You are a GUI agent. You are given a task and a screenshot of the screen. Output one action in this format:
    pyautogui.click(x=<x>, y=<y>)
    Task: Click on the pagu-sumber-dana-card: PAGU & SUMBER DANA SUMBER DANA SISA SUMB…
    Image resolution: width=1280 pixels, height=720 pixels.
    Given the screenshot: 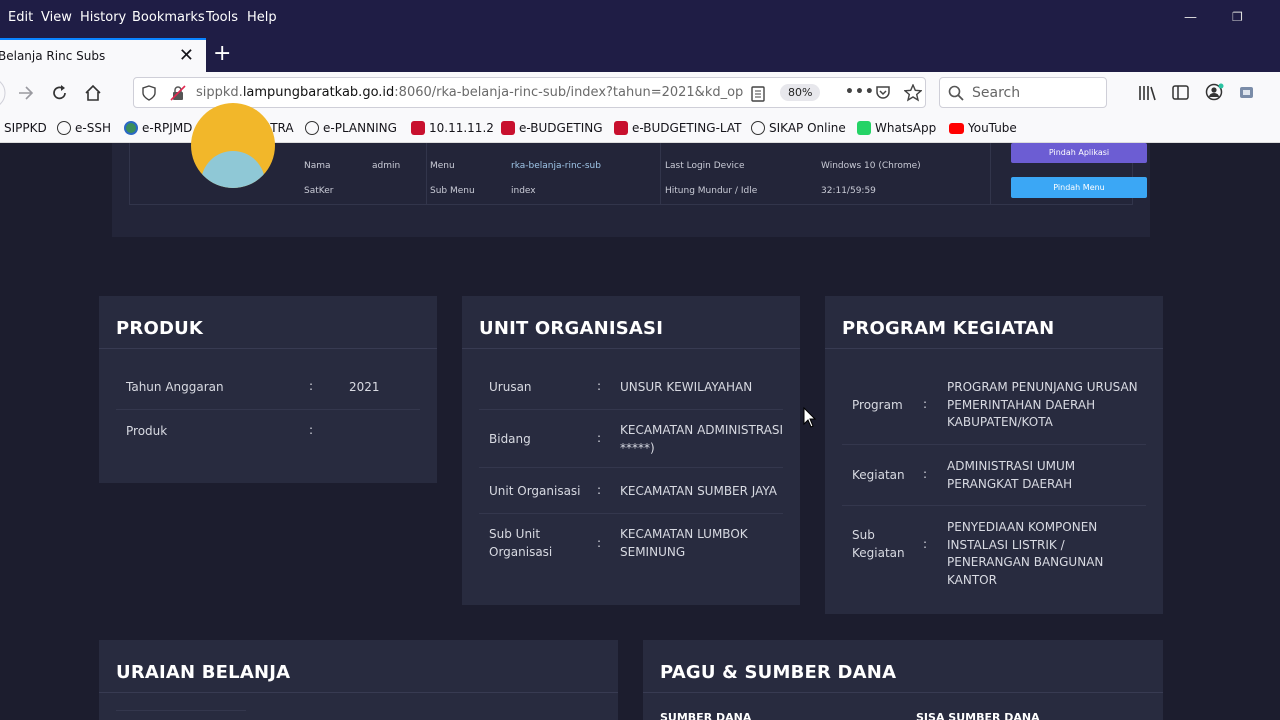 What is the action you would take?
    pyautogui.click(x=903, y=680)
    